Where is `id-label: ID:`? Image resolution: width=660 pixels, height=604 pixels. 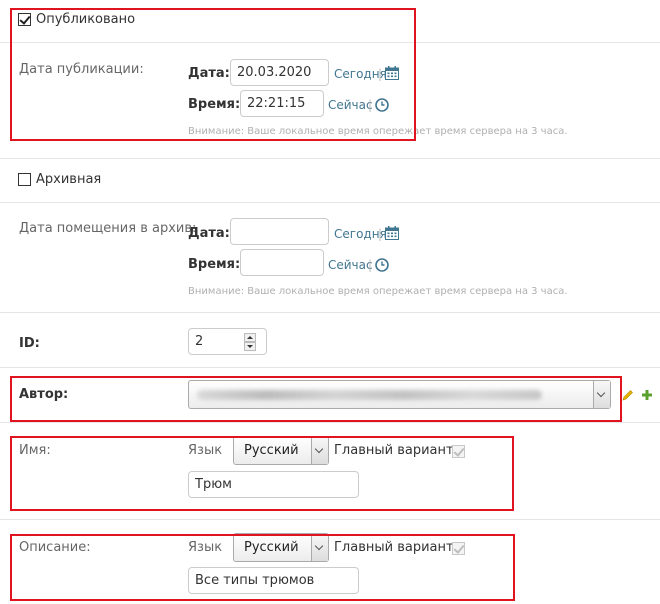 id-label: ID: is located at coordinates (29, 343).